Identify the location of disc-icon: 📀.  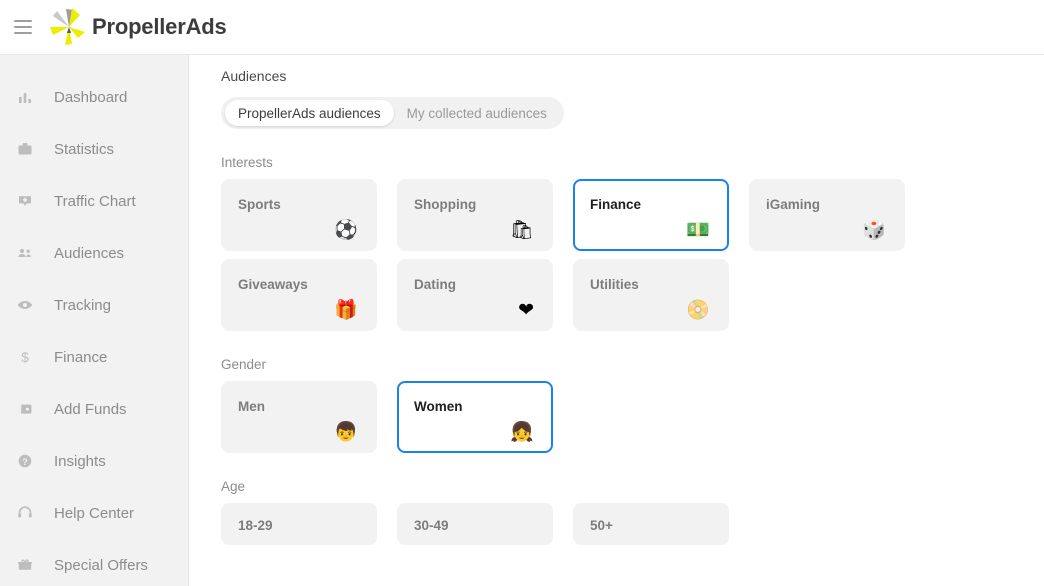
(698, 310).